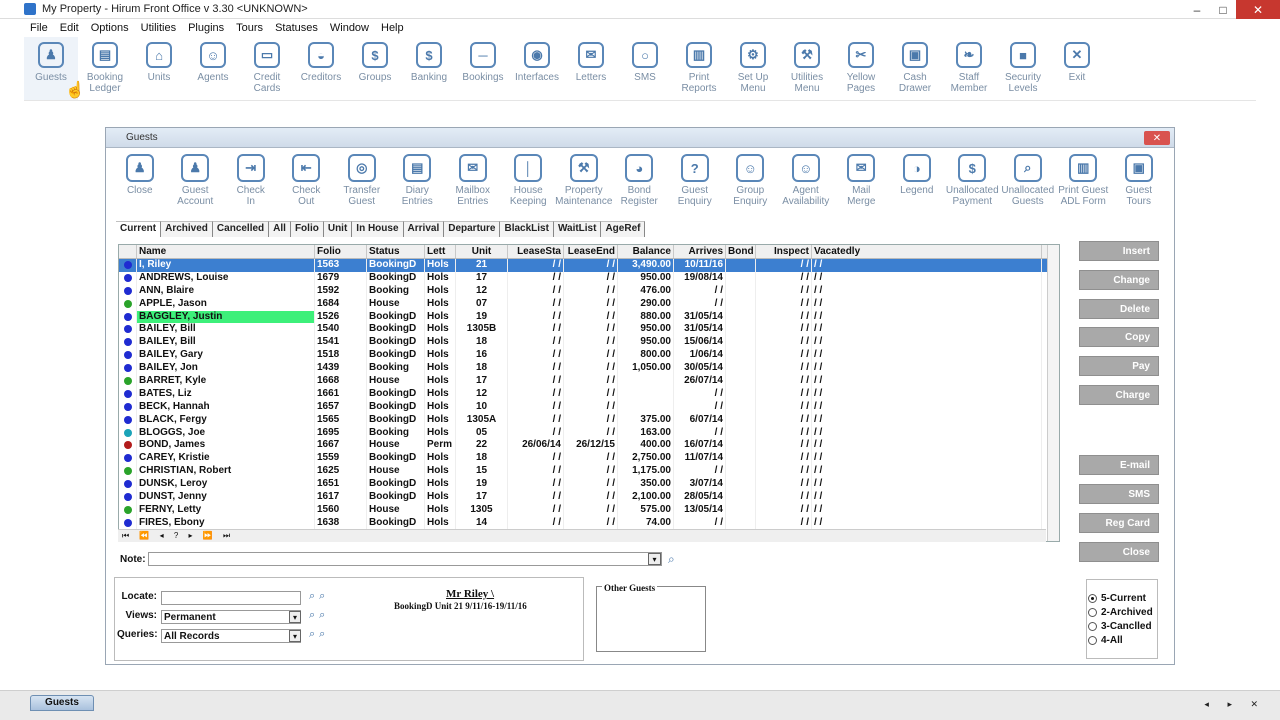 The height and width of the screenshot is (720, 1280). What do you see at coordinates (1023, 68) in the screenshot?
I see `toolbar-lock-button: ■ Security Levels` at bounding box center [1023, 68].